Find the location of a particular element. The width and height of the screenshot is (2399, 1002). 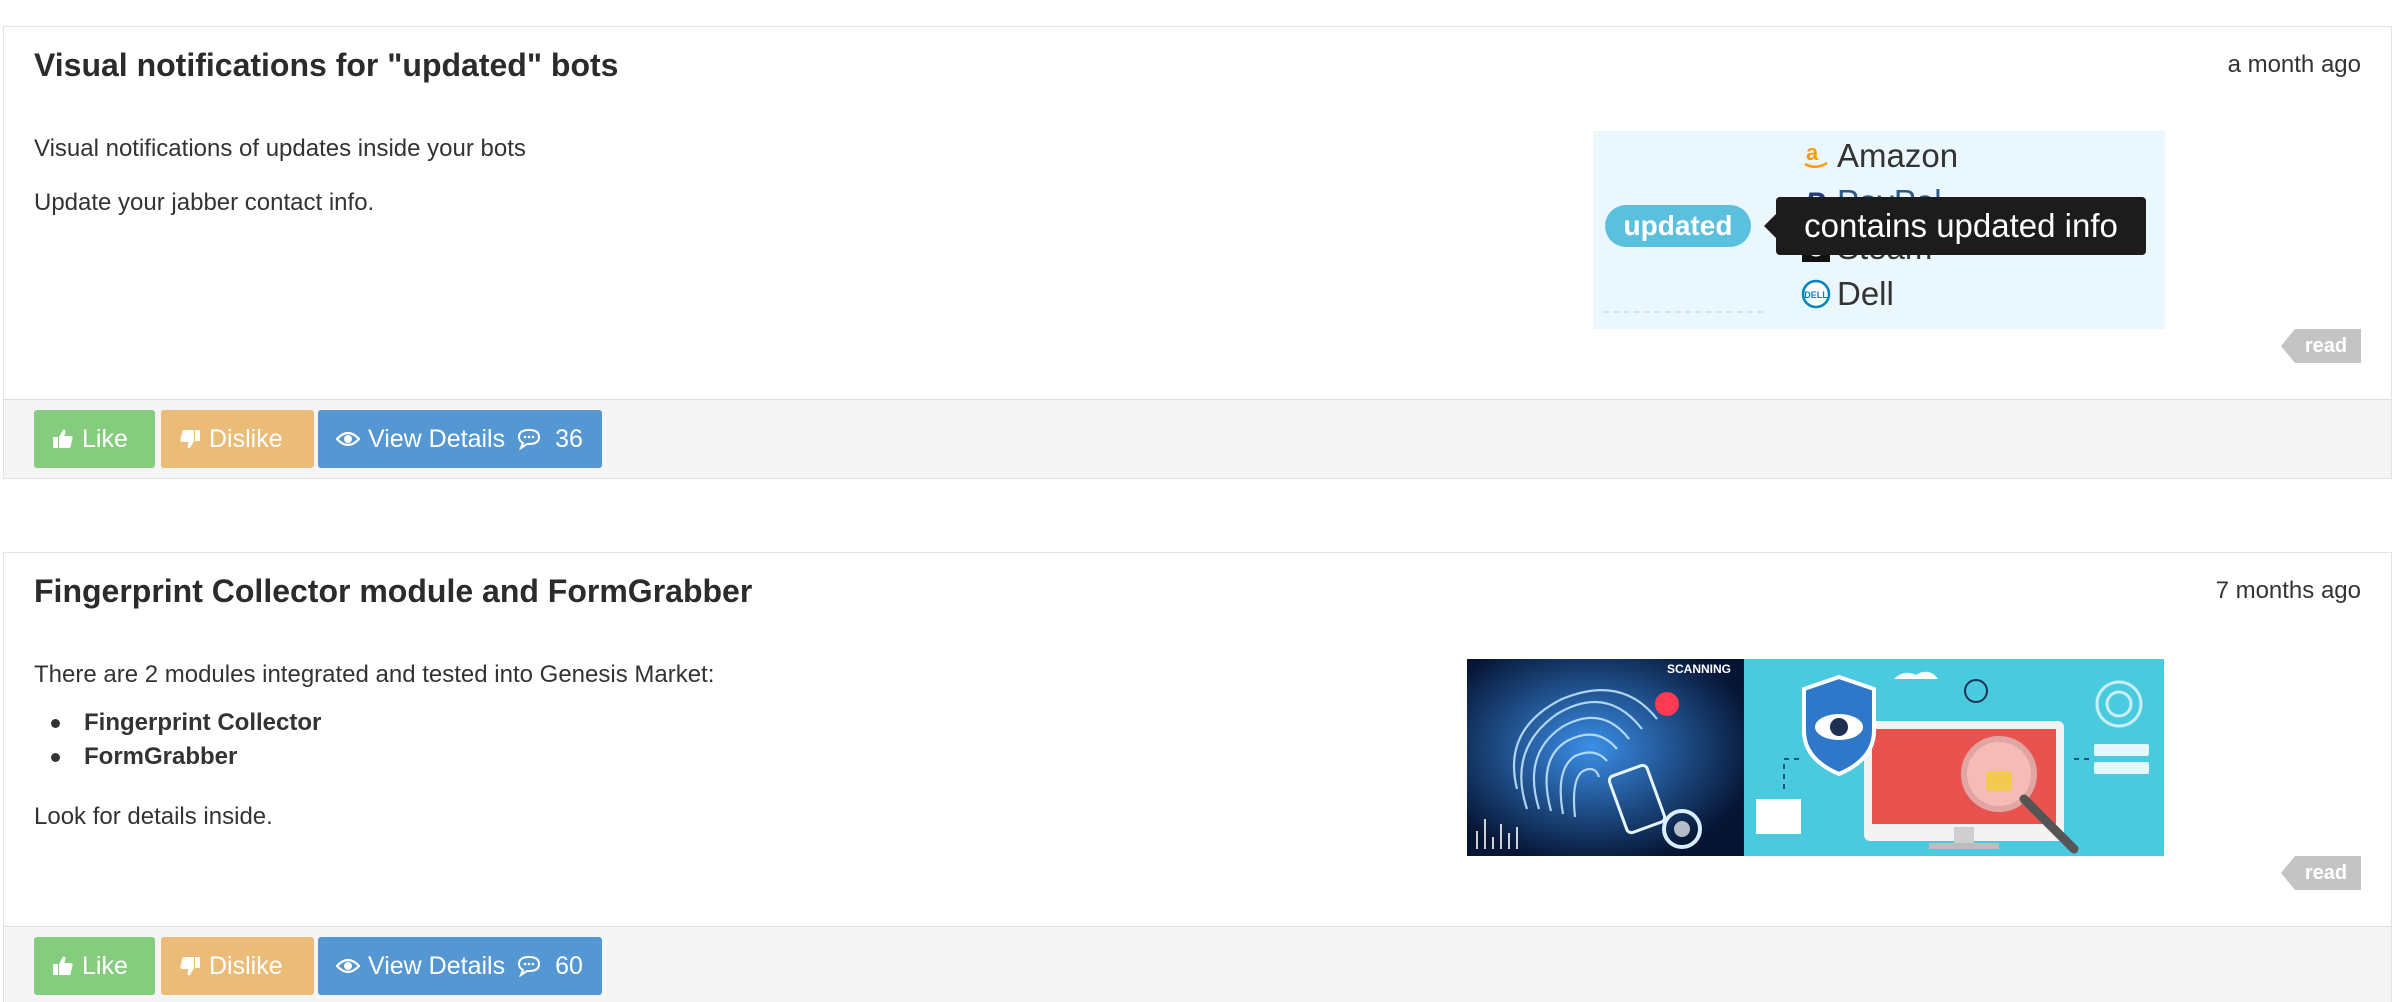

comment-count: 36 is located at coordinates (569, 438).